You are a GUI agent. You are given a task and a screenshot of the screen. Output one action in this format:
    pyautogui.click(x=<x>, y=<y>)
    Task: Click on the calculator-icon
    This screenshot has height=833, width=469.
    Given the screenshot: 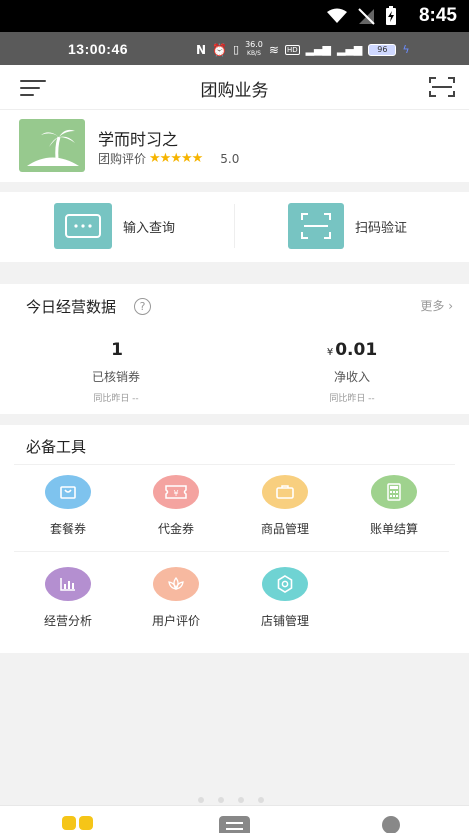 What is the action you would take?
    pyautogui.click(x=394, y=492)
    